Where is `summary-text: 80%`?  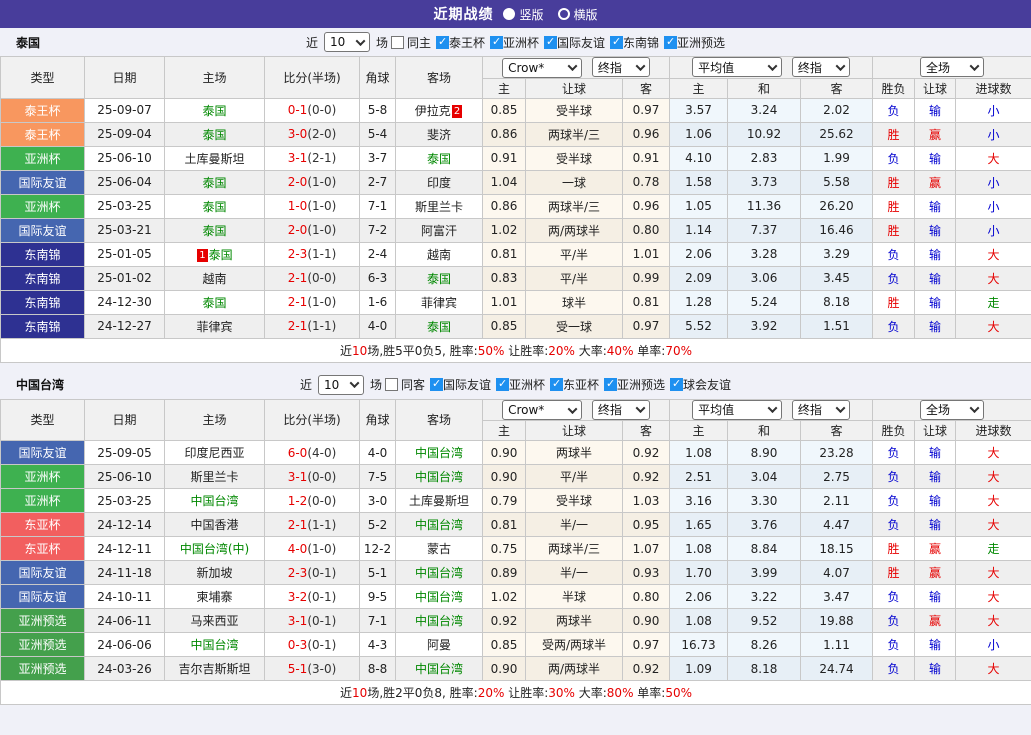
summary-text: 80% is located at coordinates (620, 693).